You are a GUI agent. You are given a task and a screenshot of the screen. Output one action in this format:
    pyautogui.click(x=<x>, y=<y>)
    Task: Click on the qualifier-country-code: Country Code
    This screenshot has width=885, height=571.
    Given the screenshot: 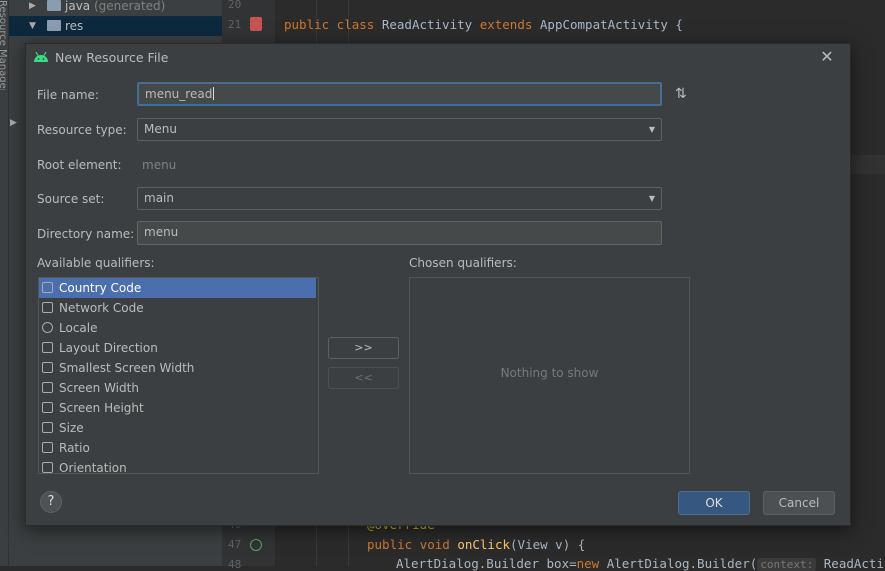 What is the action you would take?
    pyautogui.click(x=177, y=288)
    